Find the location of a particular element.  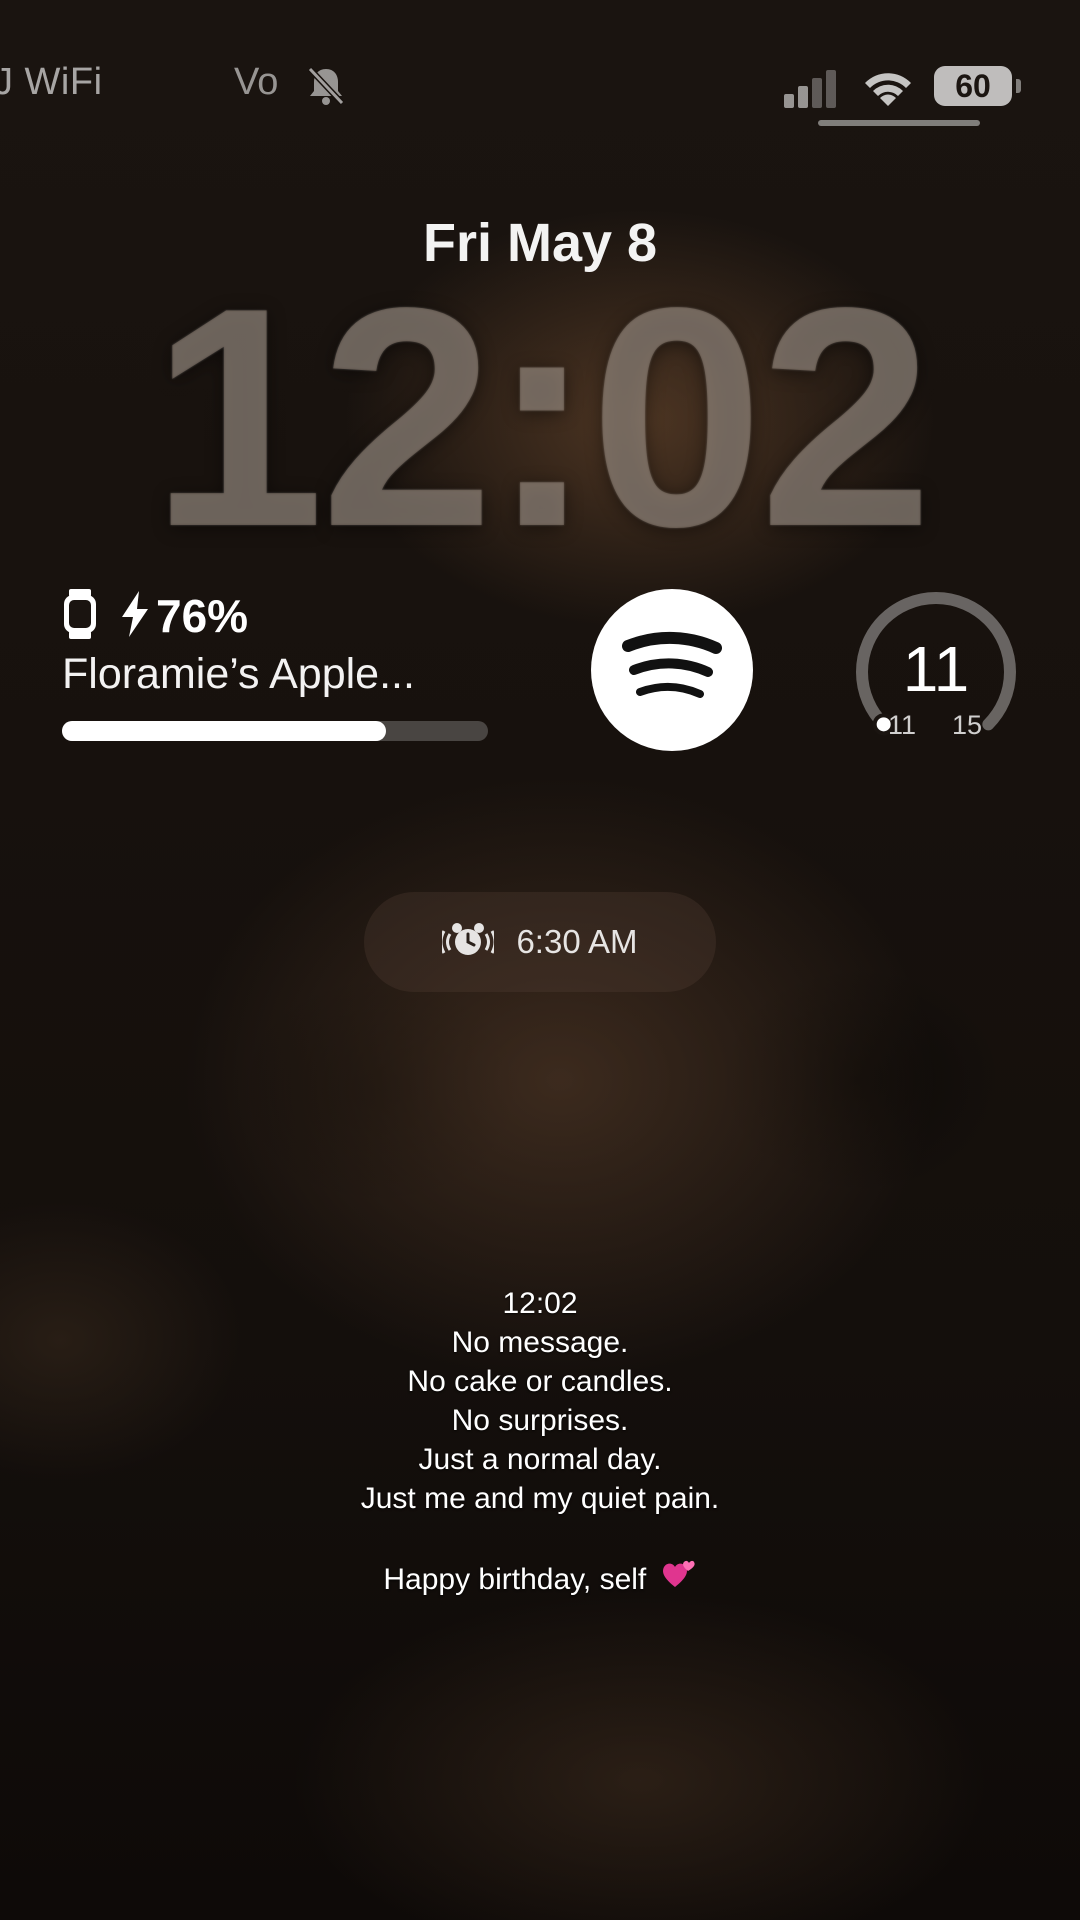

caption-line: No message. is located at coordinates (540, 1342).